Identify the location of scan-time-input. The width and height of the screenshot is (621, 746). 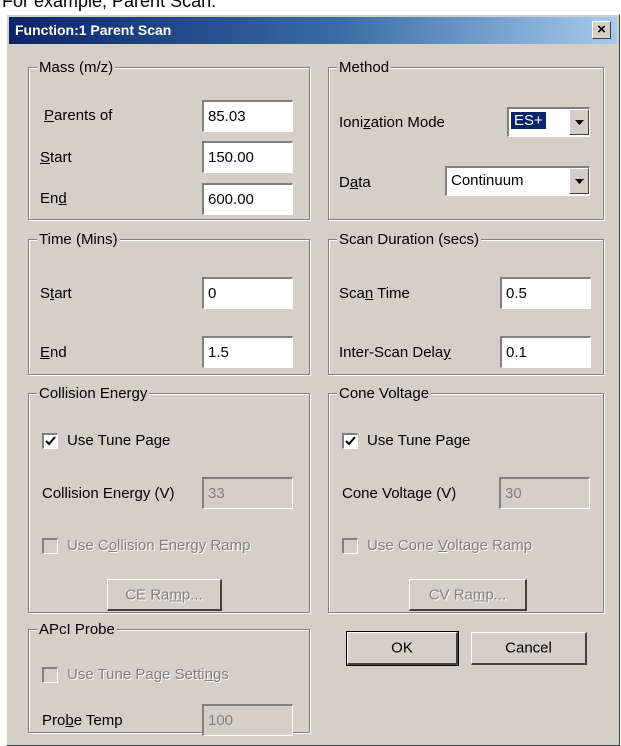
(545, 293).